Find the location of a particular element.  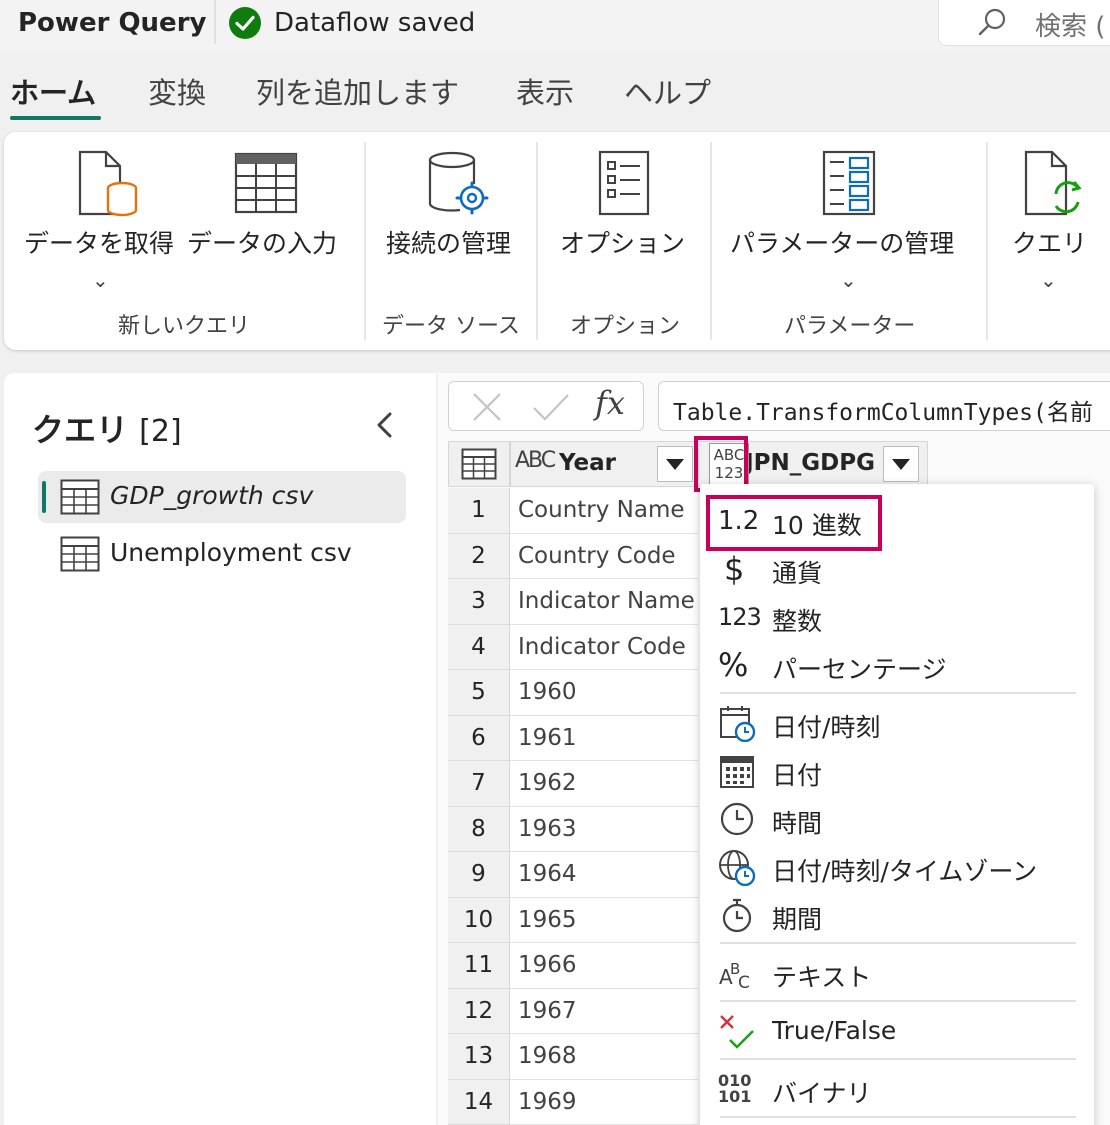

query-item-gdp-growth: GDP_growth csv is located at coordinates (222, 497).